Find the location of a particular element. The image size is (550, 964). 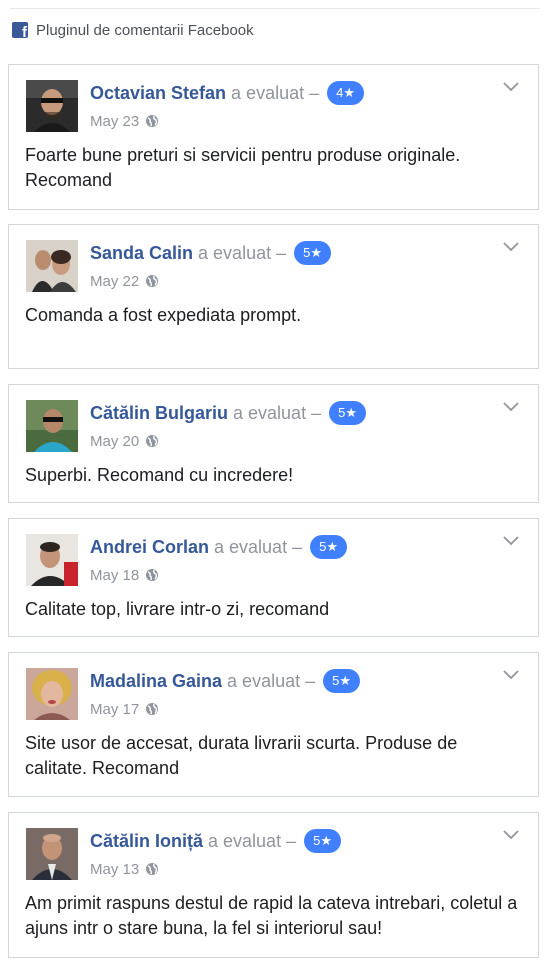

review-header: Cătălin Bulgariu a evaluat – 5★ is located at coordinates (228, 413).